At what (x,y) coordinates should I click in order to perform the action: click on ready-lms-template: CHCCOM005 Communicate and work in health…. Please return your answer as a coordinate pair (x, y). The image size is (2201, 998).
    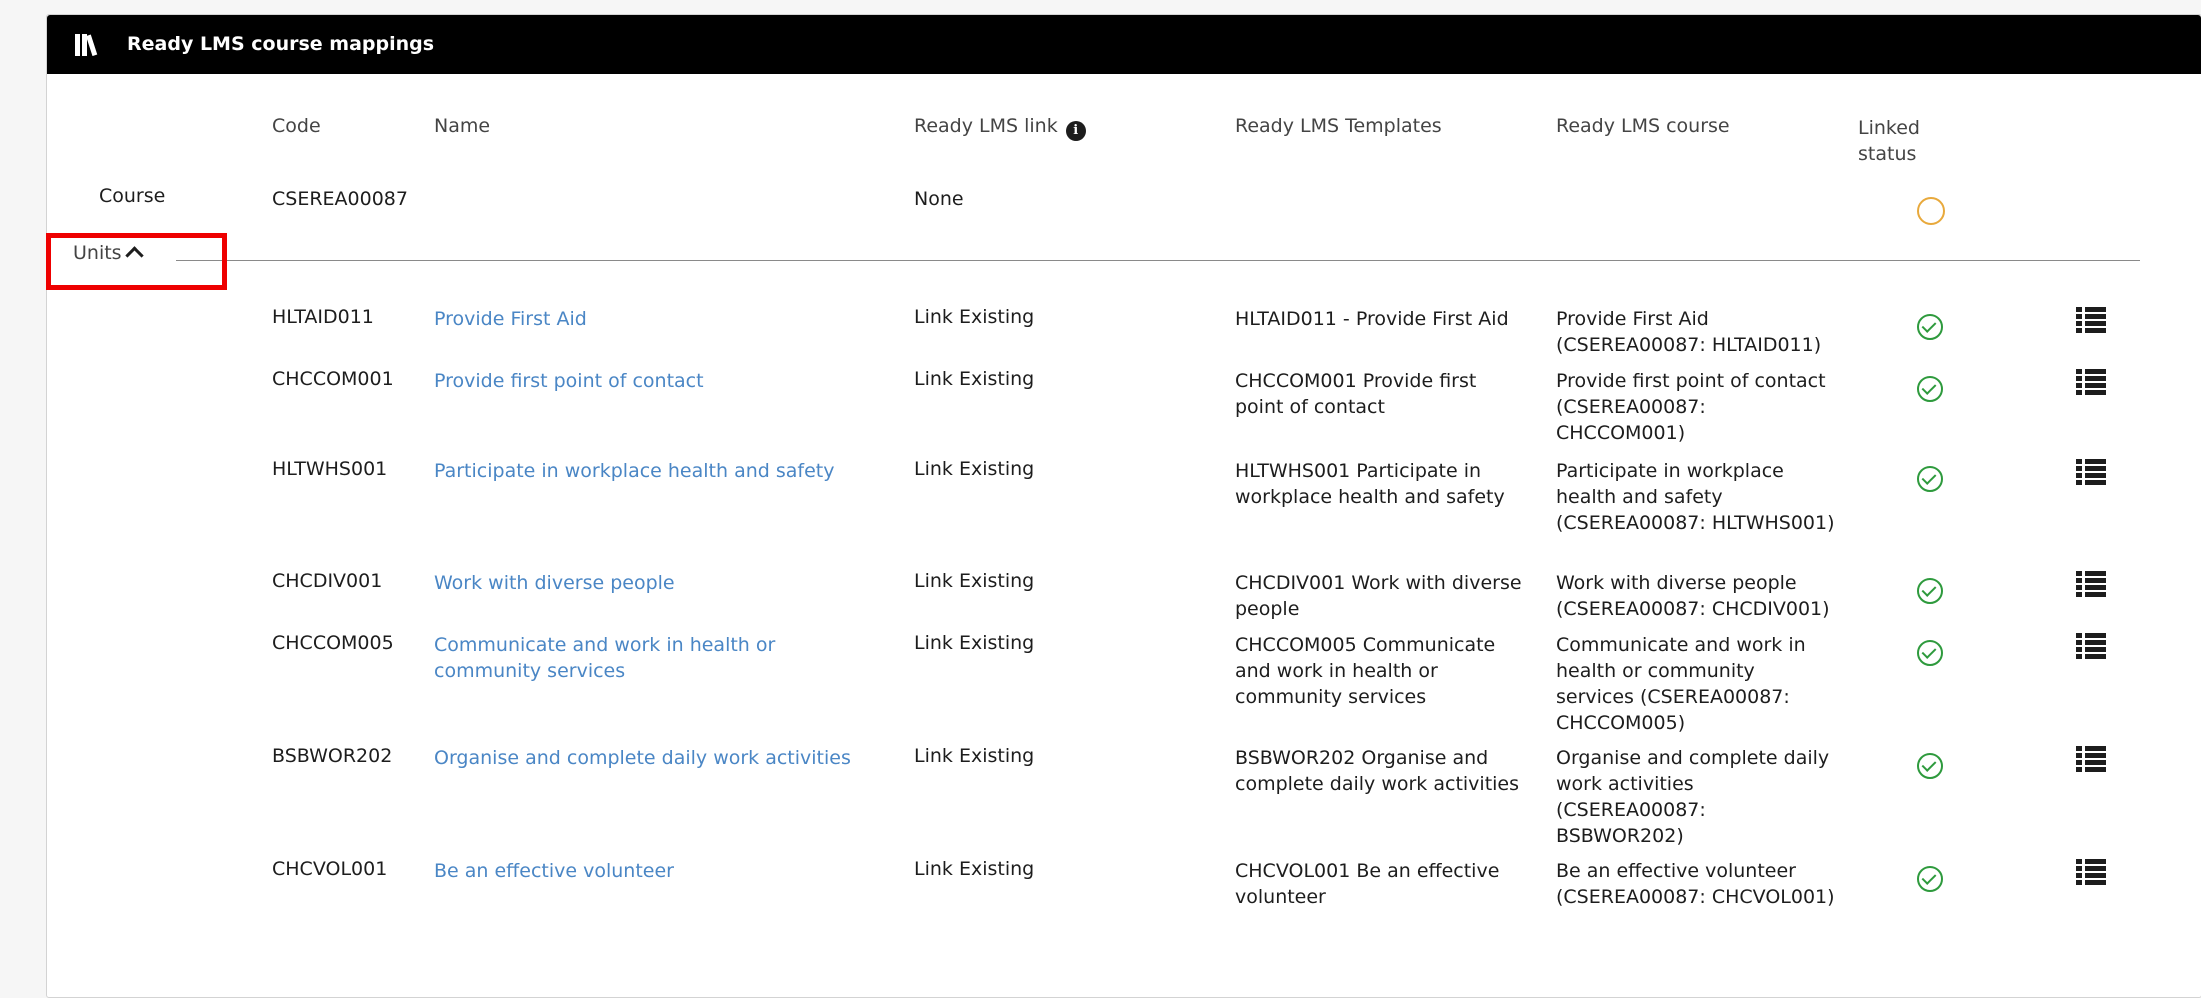
    Looking at the image, I should click on (1365, 671).